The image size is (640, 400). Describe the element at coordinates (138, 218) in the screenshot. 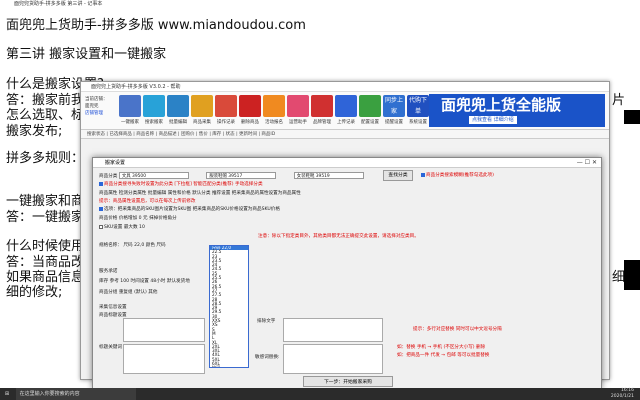

I see `dialog-row-5: 商品价格 价格增加 0 元 抹掉价格角分` at that location.